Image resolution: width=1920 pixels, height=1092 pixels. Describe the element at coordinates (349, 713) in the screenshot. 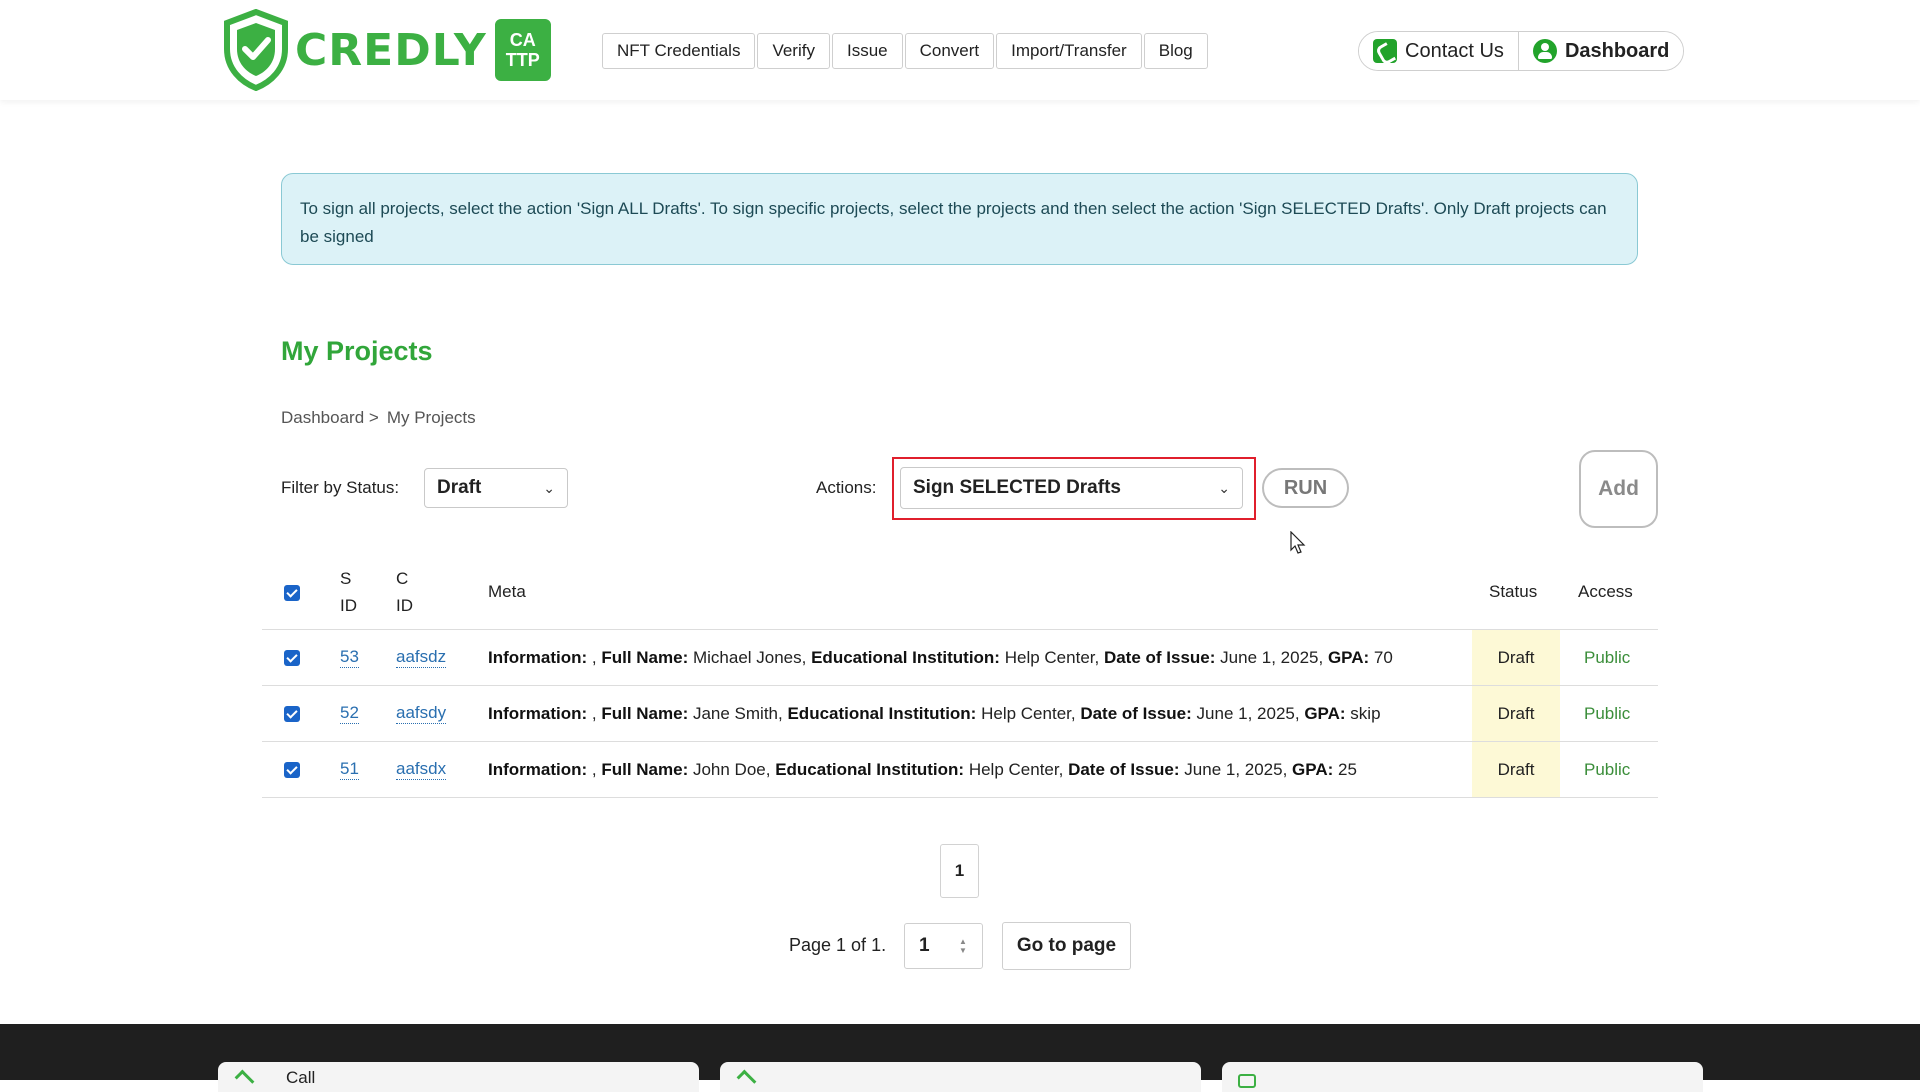

I see `sid-link: 52` at that location.